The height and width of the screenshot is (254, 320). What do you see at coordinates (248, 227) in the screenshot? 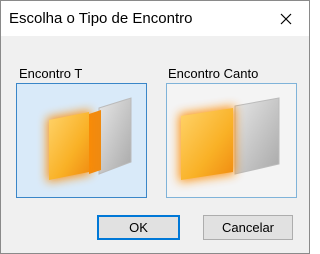
I see `cancel-button: Cancelar` at bounding box center [248, 227].